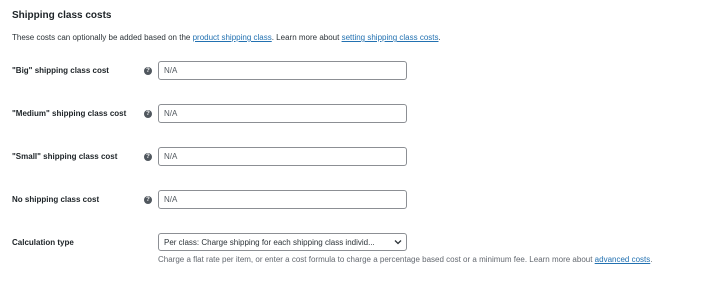 This screenshot has width=712, height=282. Describe the element at coordinates (62, 15) in the screenshot. I see `section-title: Shipping class costs` at that location.